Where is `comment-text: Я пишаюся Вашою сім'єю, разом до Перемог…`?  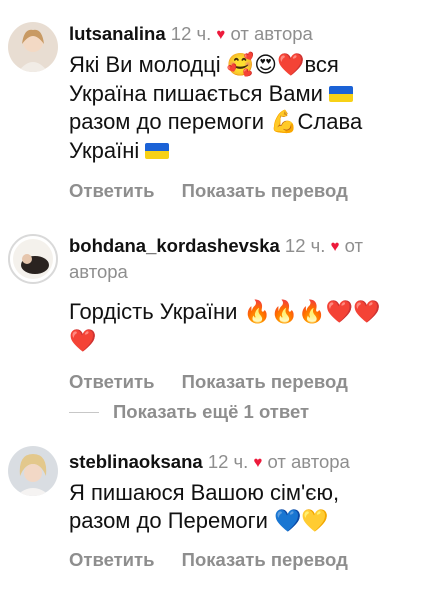
comment-text: Я пишаюся Вашою сім'єю, разом до Перемог… is located at coordinates (204, 507).